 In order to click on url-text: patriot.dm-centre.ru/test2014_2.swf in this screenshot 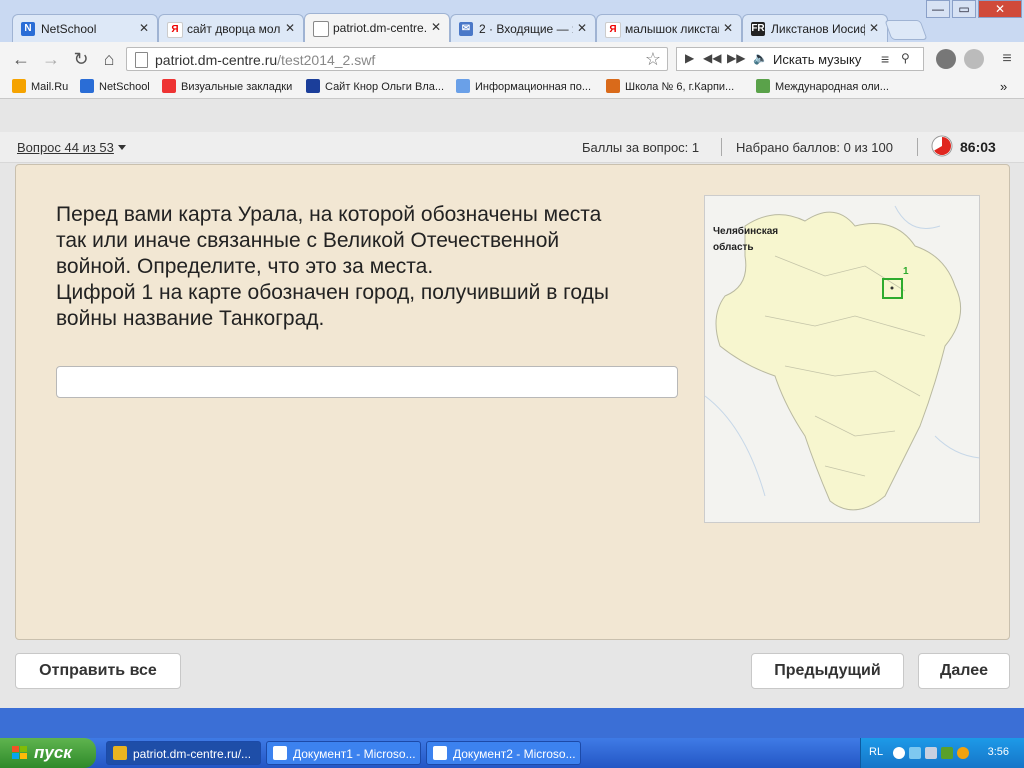, I will do `click(265, 60)`.